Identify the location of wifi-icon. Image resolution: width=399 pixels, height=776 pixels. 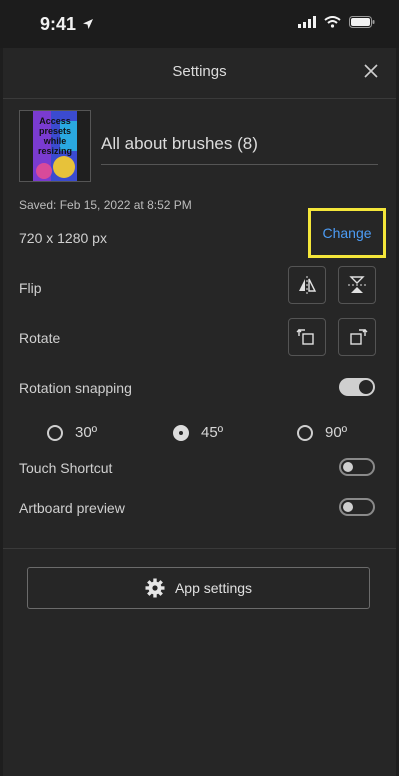
(332, 22).